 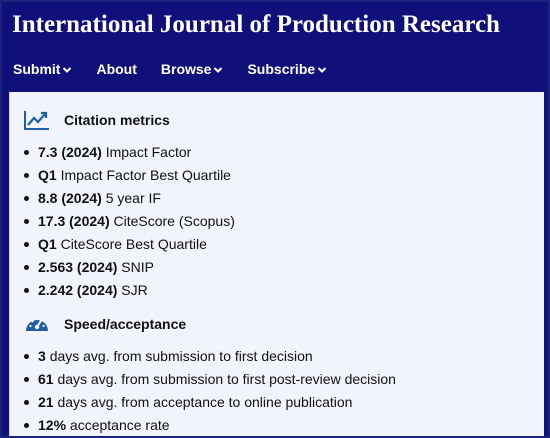 I want to click on metric-value: 12%, so click(x=52, y=425).